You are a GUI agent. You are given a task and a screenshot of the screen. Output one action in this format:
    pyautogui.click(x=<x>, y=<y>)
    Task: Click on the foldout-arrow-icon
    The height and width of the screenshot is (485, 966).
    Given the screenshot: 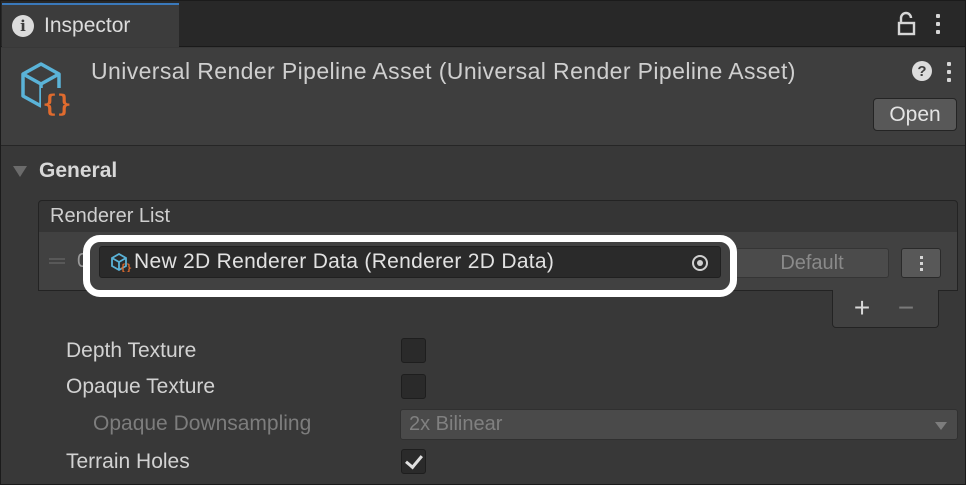 What is the action you would take?
    pyautogui.click(x=20, y=171)
    